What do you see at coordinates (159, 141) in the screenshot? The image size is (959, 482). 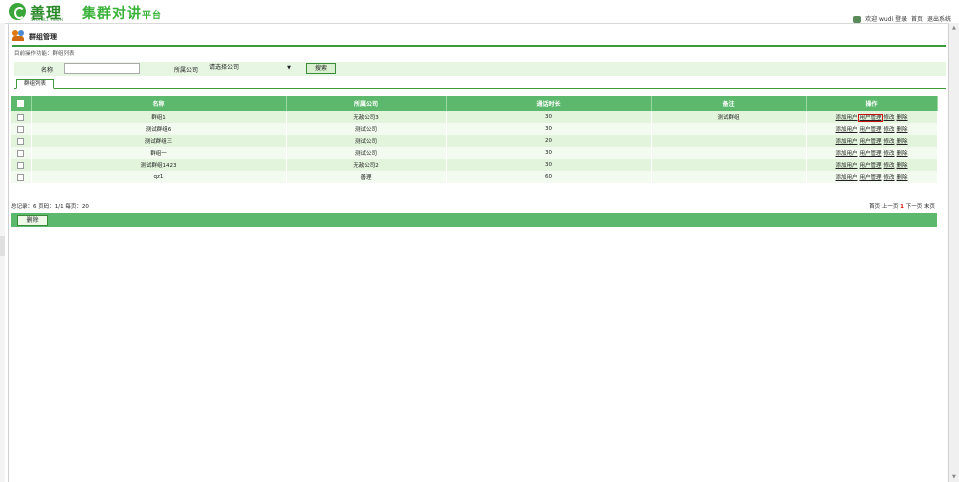 I see `cell-name: 测试群组三` at bounding box center [159, 141].